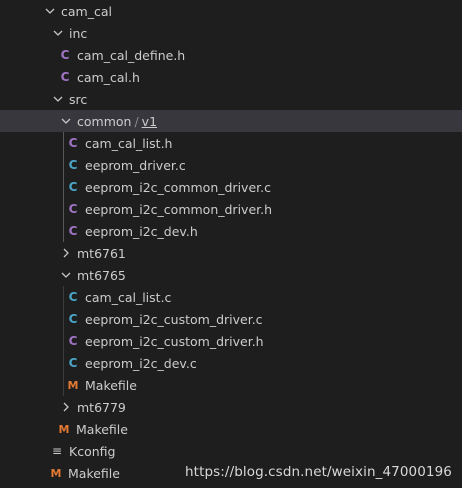  What do you see at coordinates (231, 33) in the screenshot?
I see `folder-inc: inc` at bounding box center [231, 33].